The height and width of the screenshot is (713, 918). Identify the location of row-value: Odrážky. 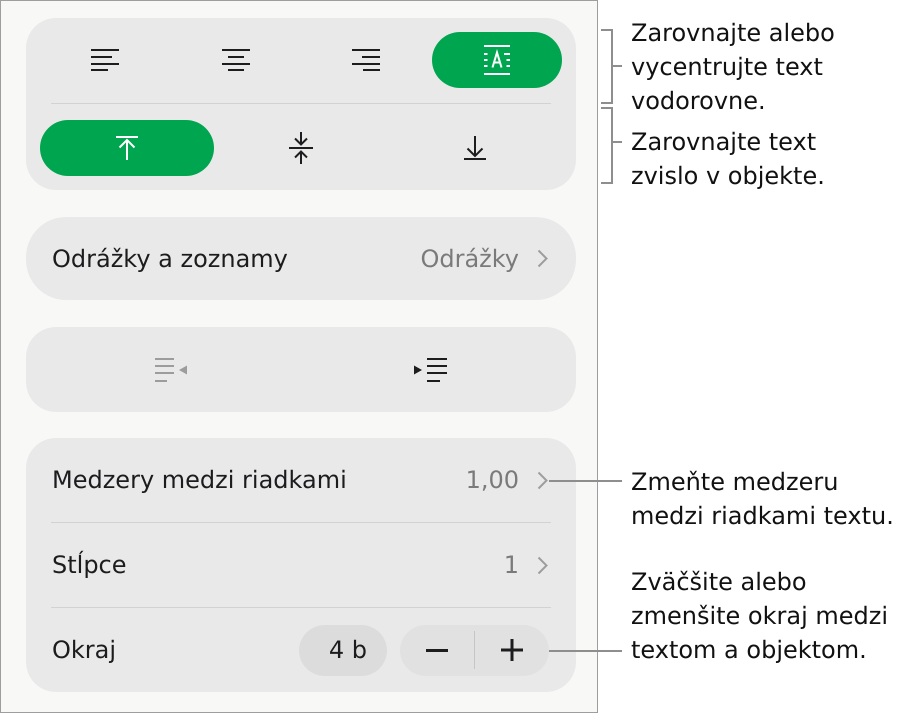
(469, 258).